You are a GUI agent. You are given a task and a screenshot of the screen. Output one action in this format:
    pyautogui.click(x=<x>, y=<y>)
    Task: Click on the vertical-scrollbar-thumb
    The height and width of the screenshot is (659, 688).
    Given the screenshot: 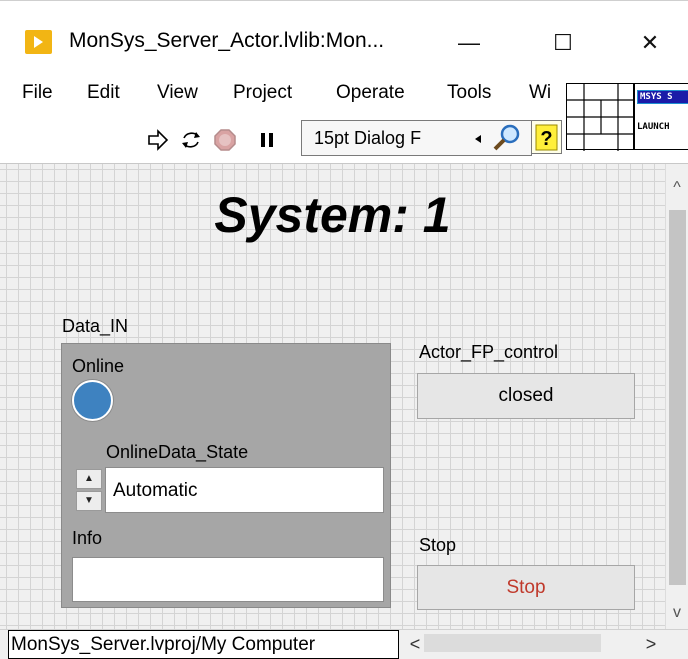 What is the action you would take?
    pyautogui.click(x=677, y=397)
    